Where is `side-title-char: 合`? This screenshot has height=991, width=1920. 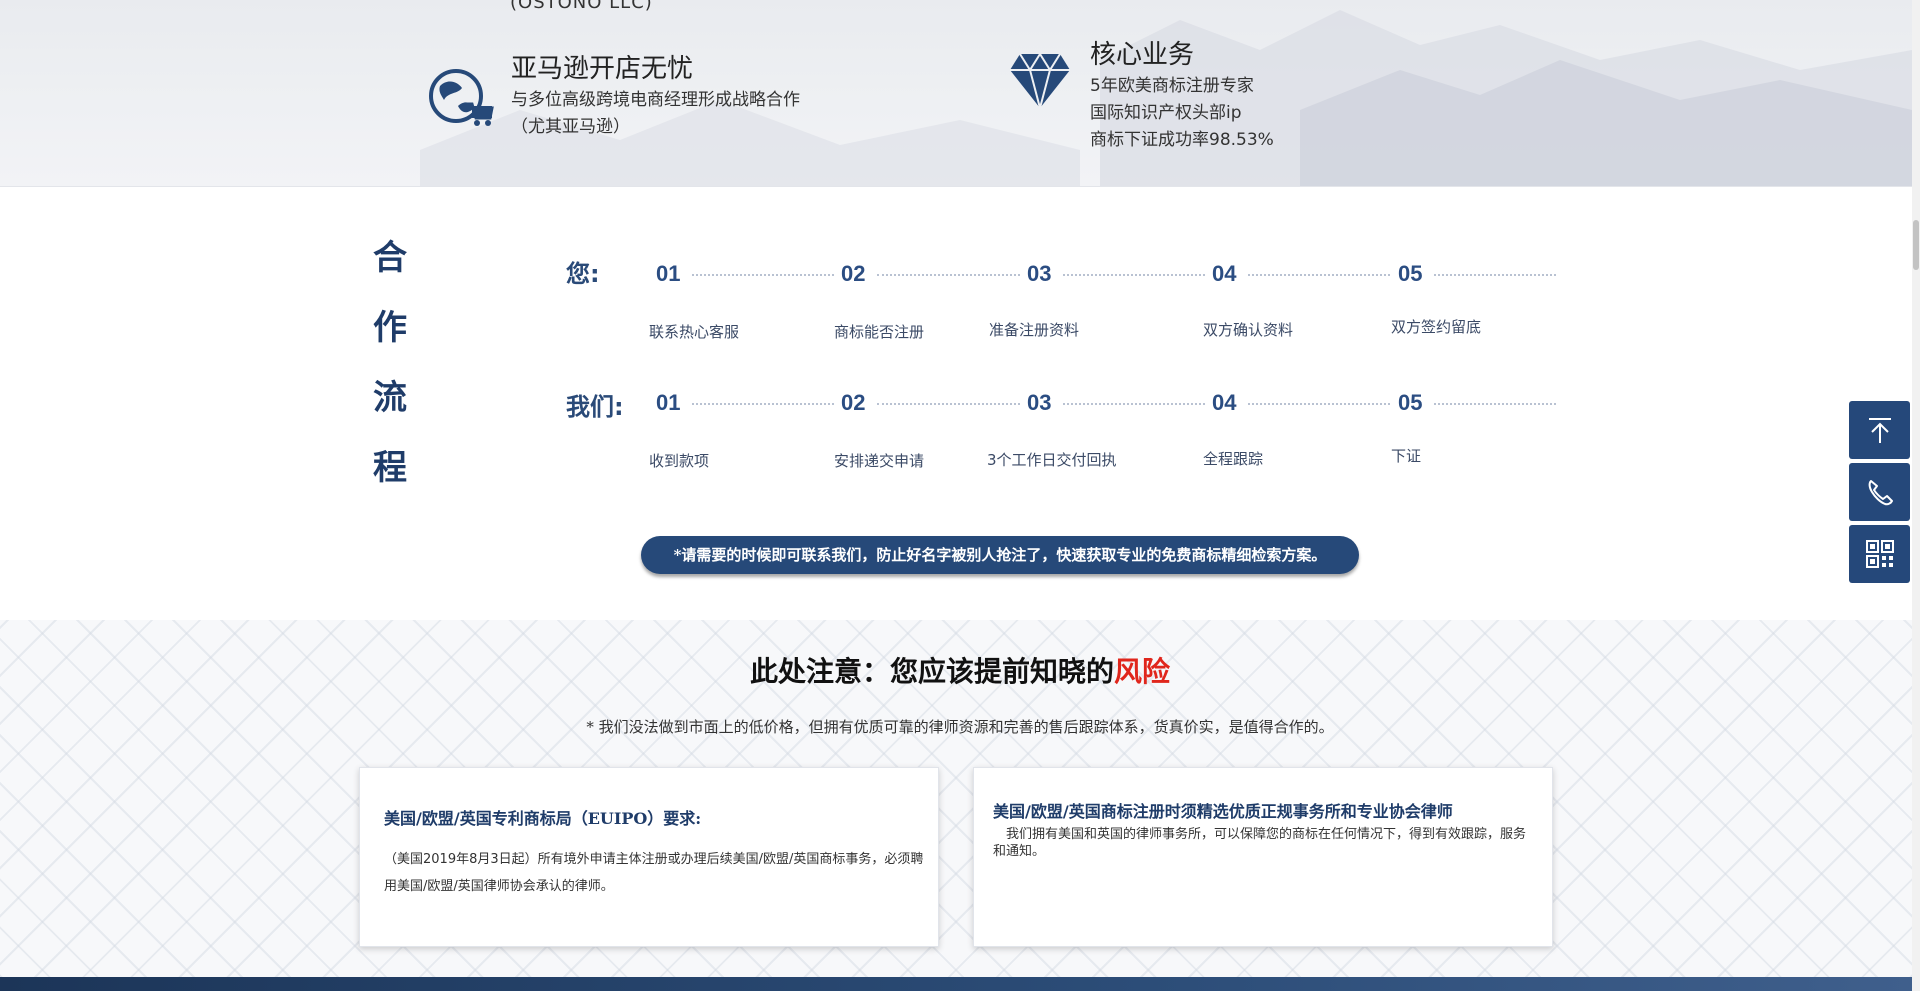
side-title-char: 合 is located at coordinates (390, 258).